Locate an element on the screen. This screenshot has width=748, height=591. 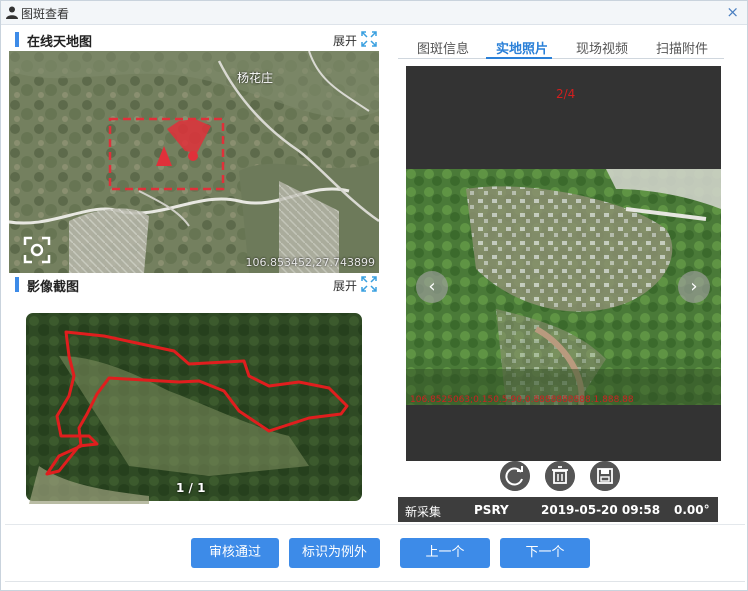
online-map-expand-button: 展开 is located at coordinates (345, 40).